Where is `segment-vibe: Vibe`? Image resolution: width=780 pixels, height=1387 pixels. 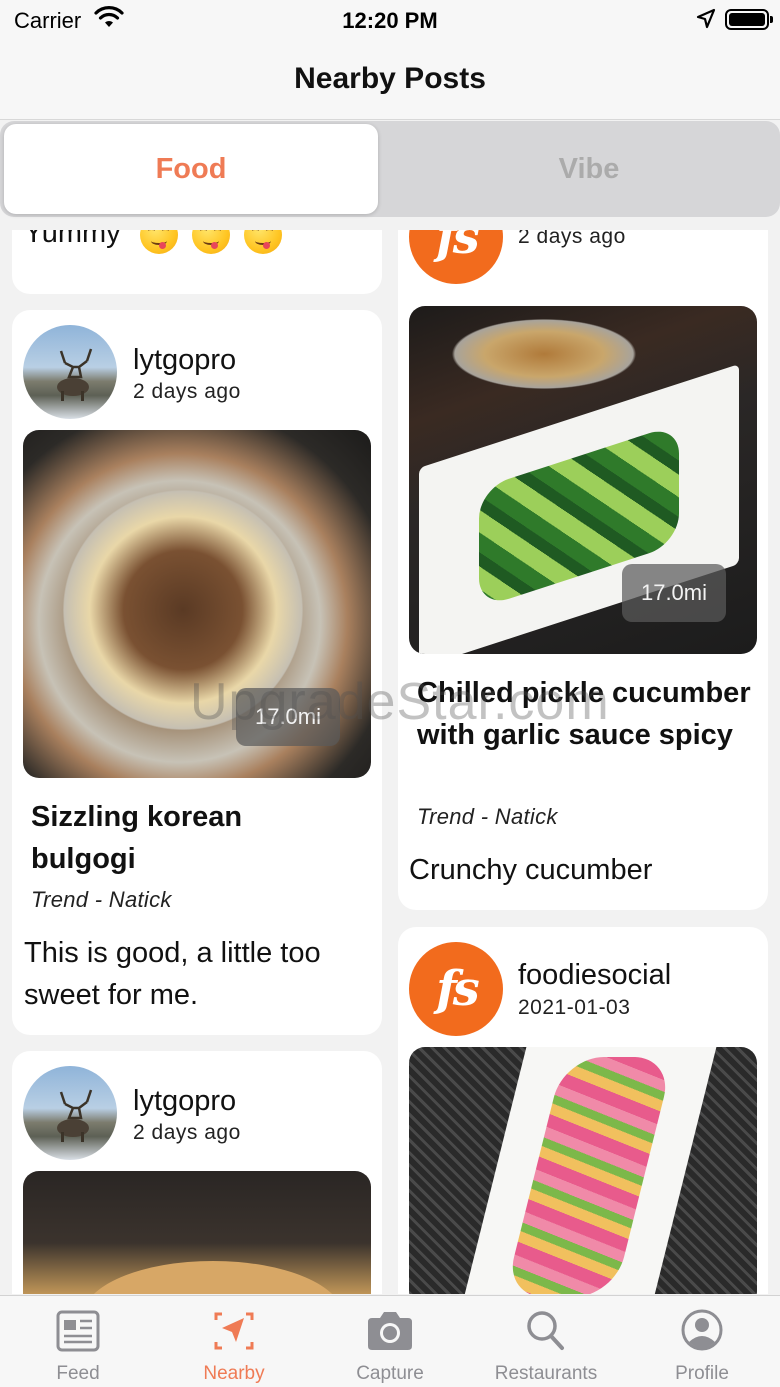
segment-vibe: Vibe is located at coordinates (589, 169).